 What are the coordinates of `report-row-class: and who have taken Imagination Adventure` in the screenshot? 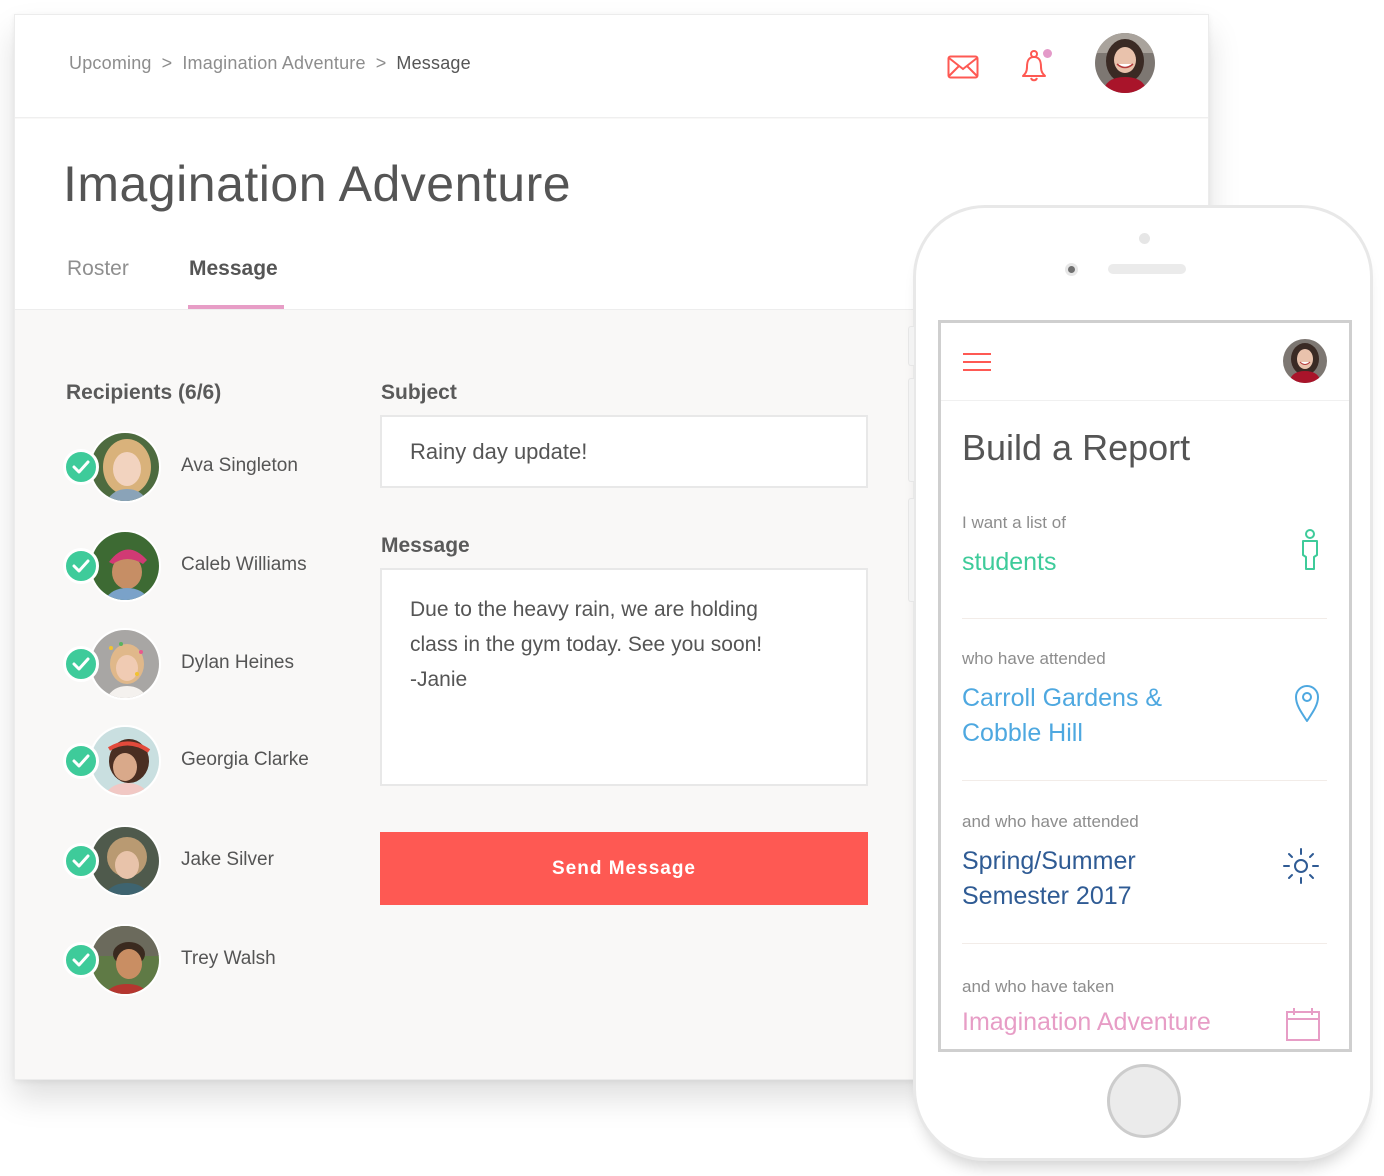 It's located at (1144, 1009).